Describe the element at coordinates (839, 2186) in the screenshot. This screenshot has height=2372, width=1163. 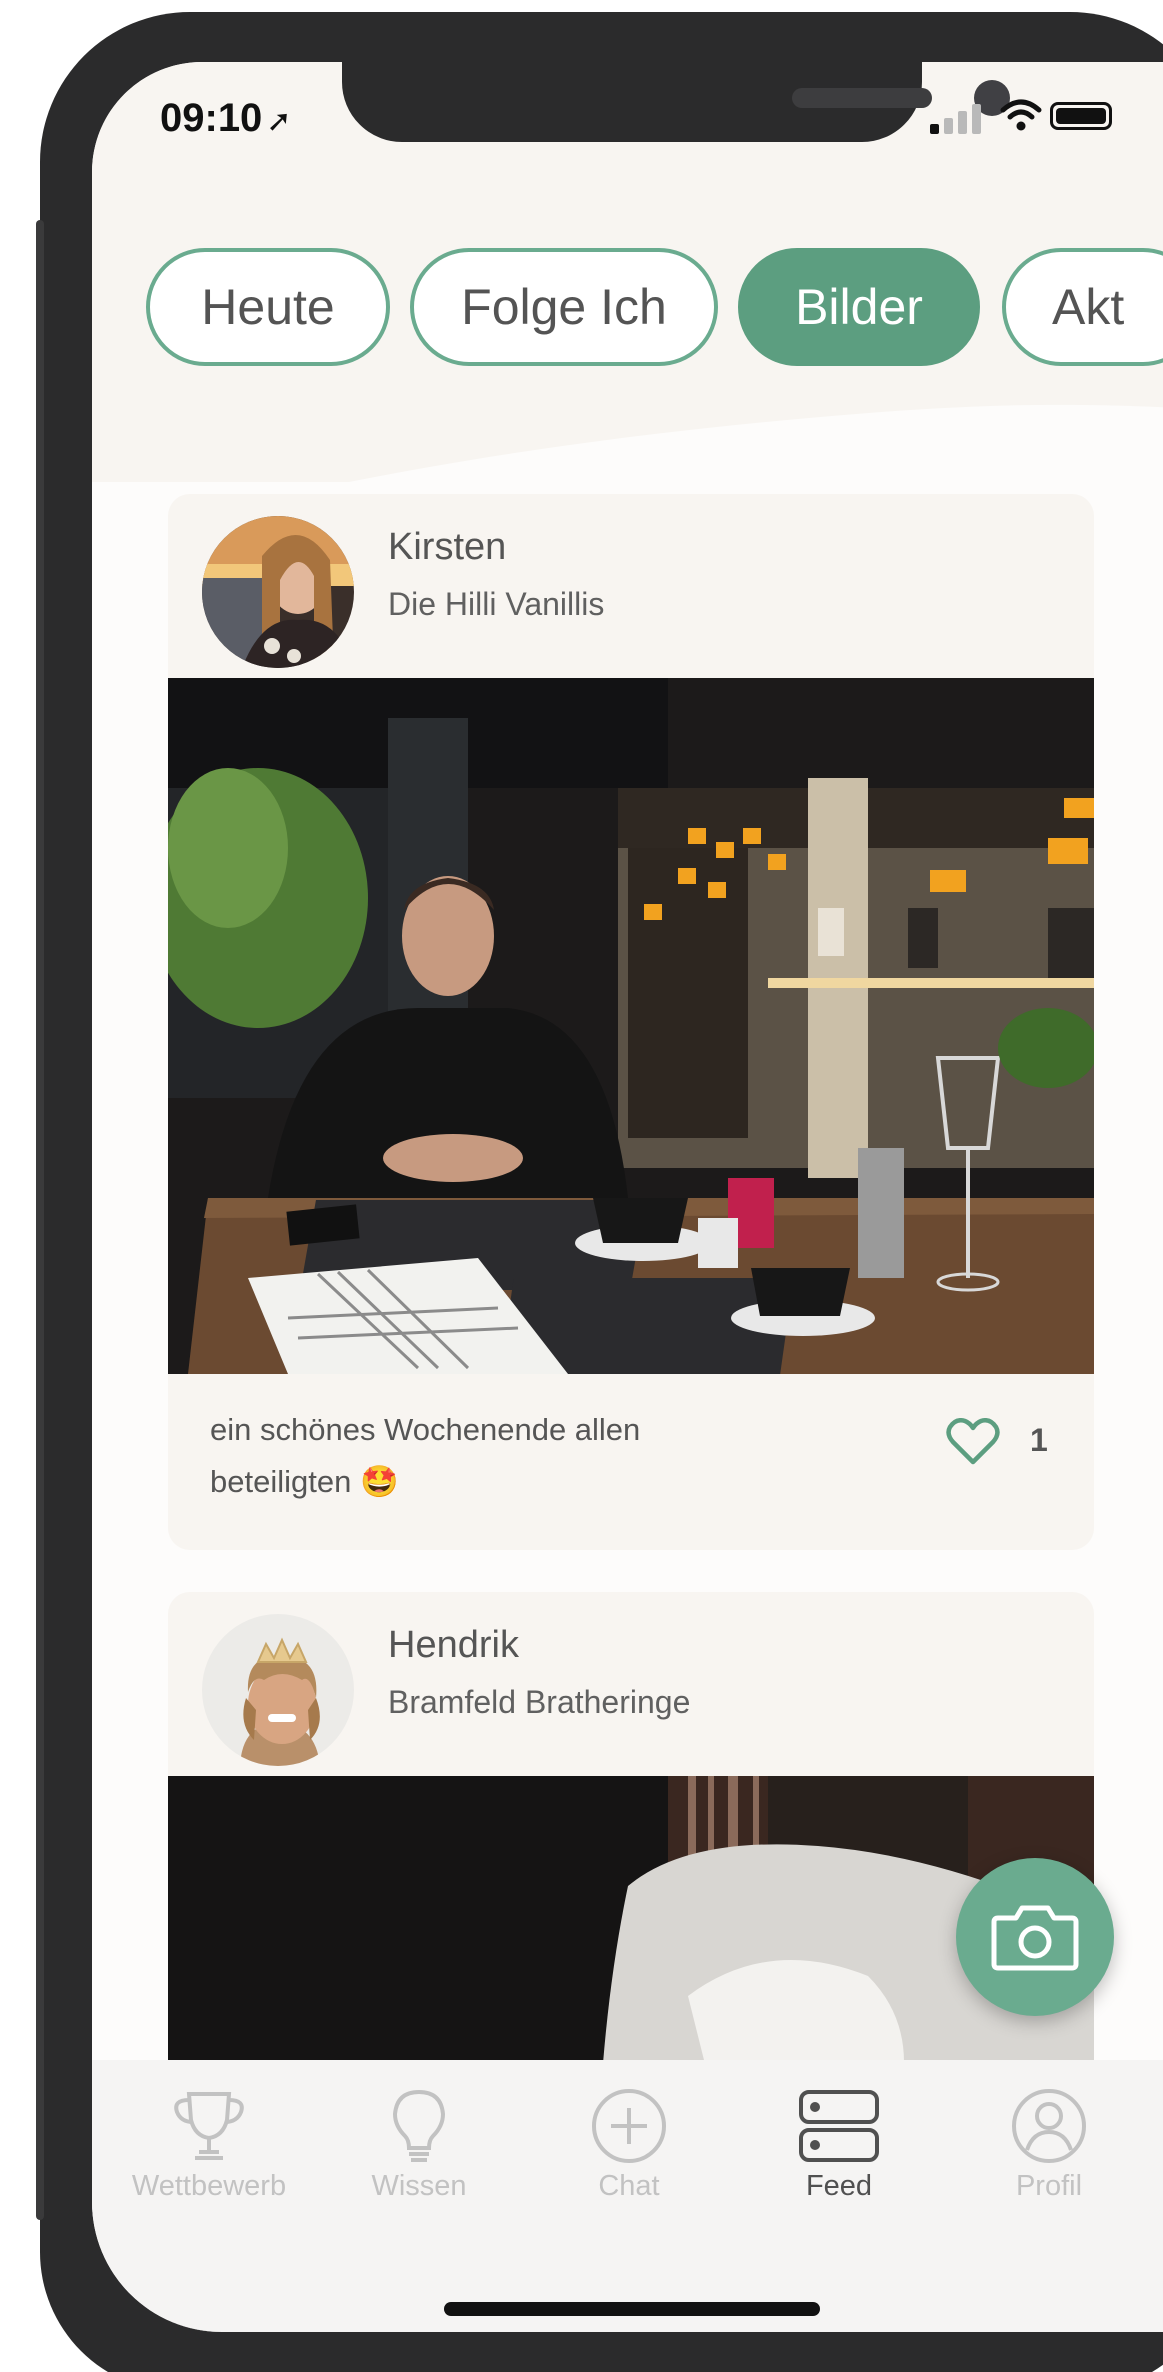
I see `tab-label: Feed` at that location.